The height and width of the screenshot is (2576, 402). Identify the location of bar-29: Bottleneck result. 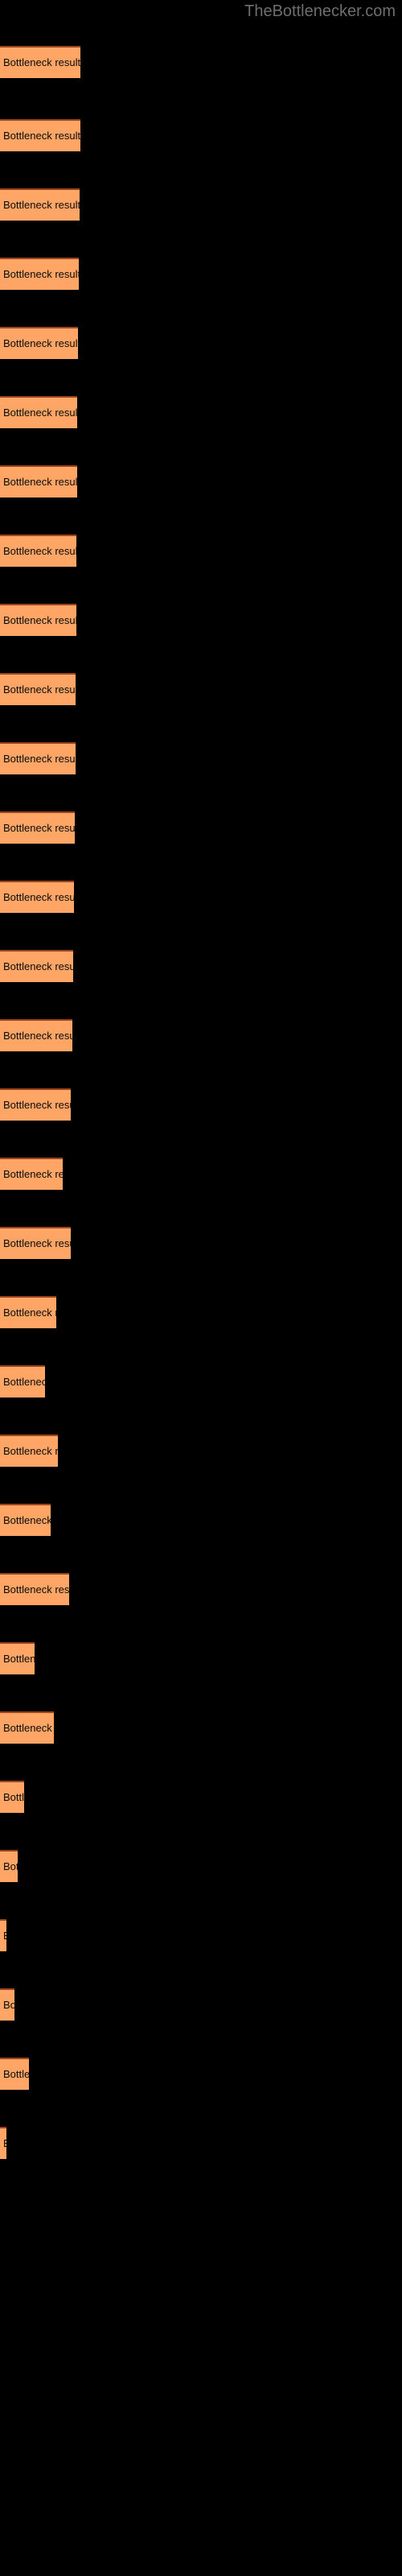
(7, 2004).